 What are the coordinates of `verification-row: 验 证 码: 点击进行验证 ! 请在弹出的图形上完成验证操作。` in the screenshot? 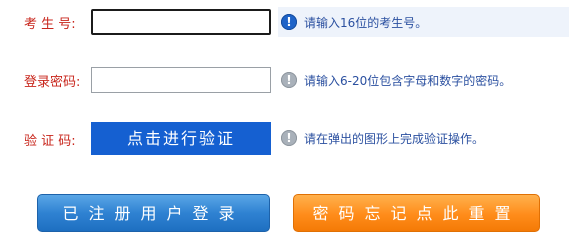 It's located at (284, 138).